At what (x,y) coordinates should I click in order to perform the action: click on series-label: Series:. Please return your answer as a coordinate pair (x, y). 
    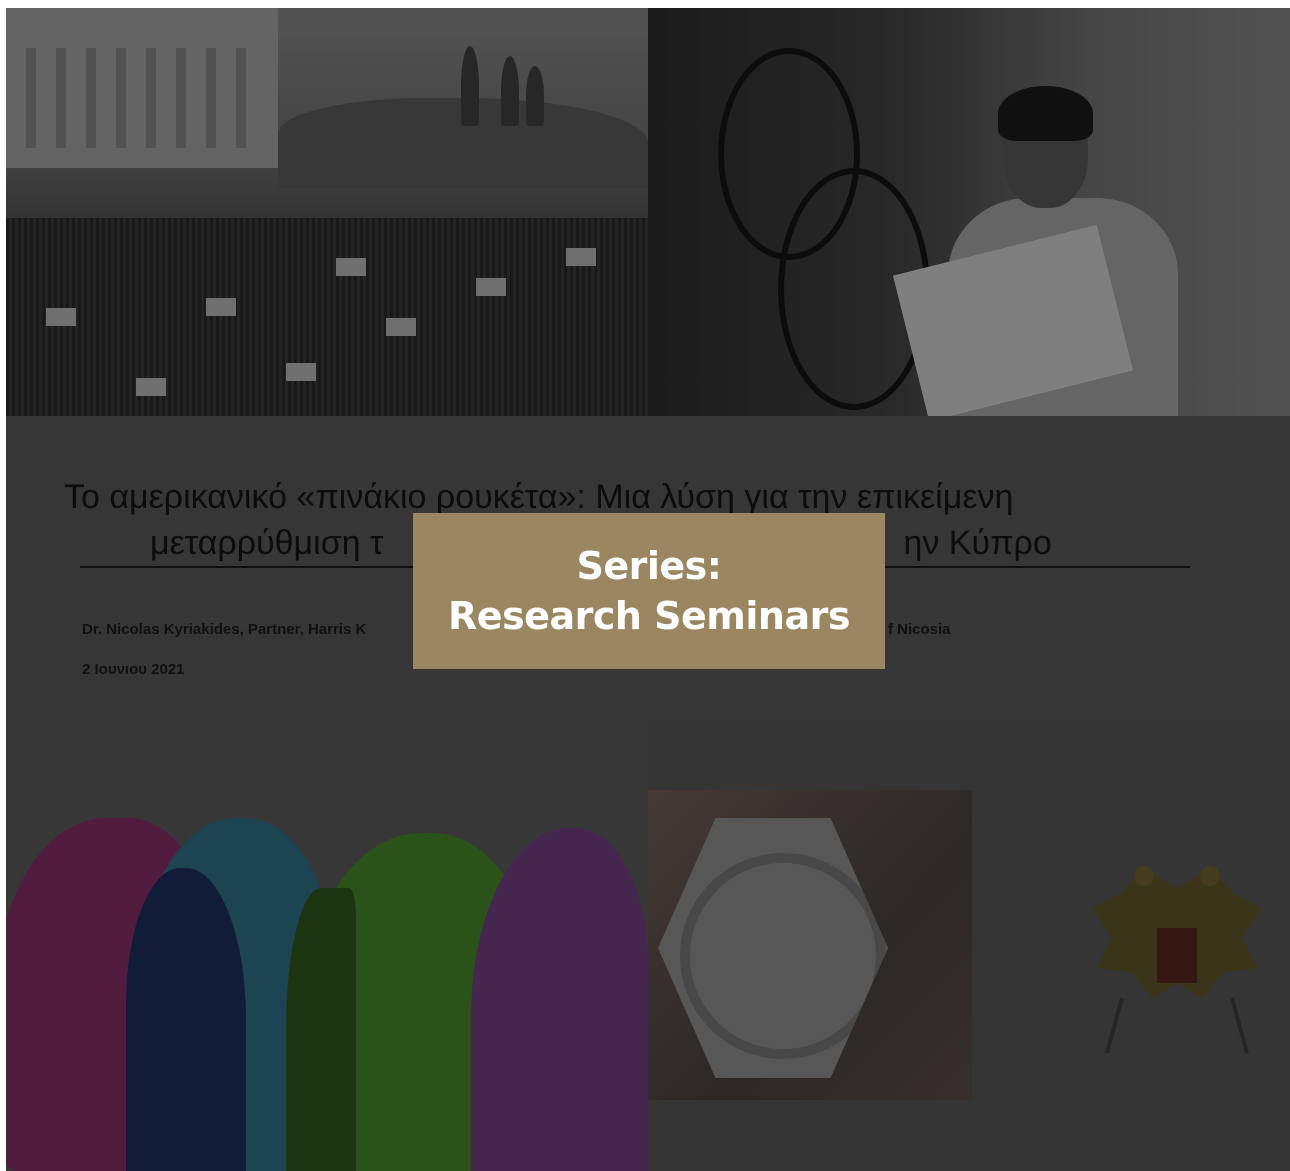
    Looking at the image, I should click on (649, 566).